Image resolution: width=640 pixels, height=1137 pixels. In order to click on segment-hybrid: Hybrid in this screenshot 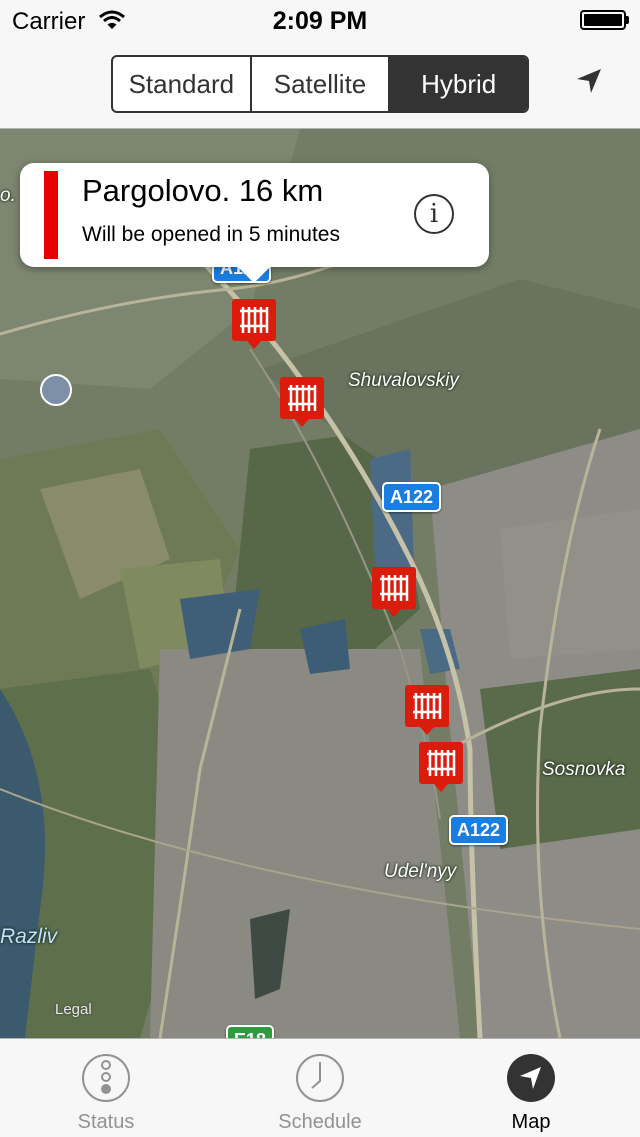, I will do `click(458, 84)`.